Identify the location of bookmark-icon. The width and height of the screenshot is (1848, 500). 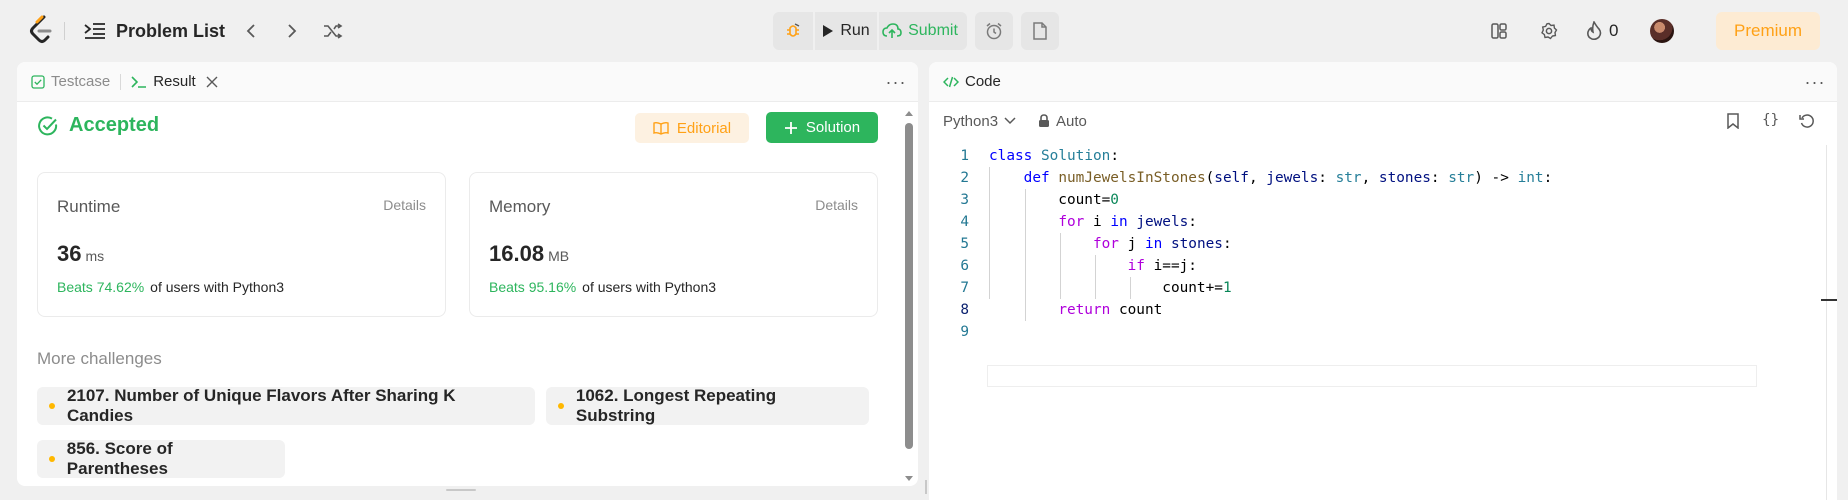
(1733, 121).